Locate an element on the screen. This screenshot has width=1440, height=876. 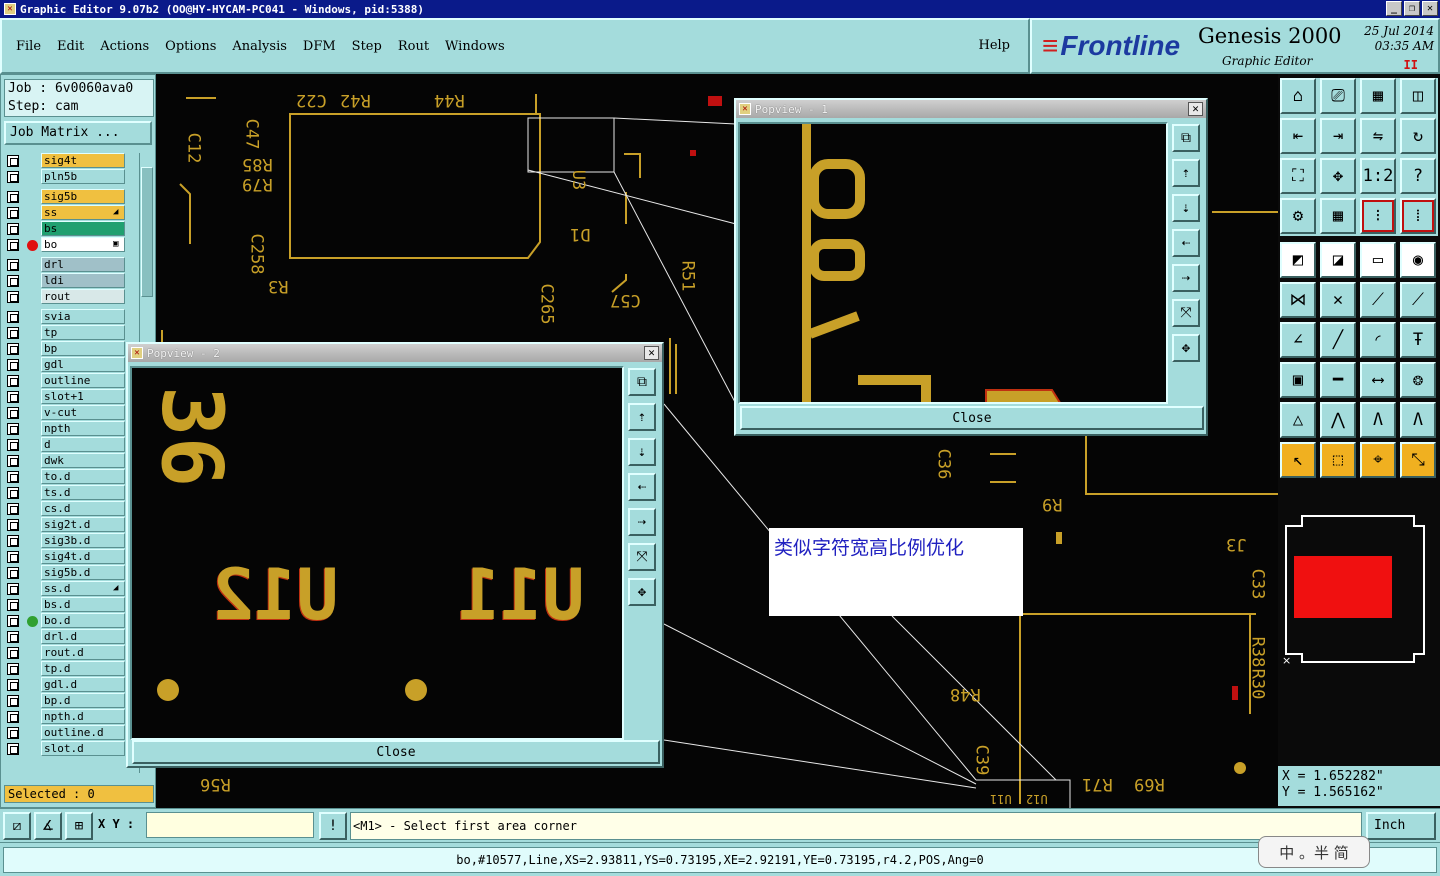
layer-row-cs-d: cs.d is located at coordinates (66, 509).